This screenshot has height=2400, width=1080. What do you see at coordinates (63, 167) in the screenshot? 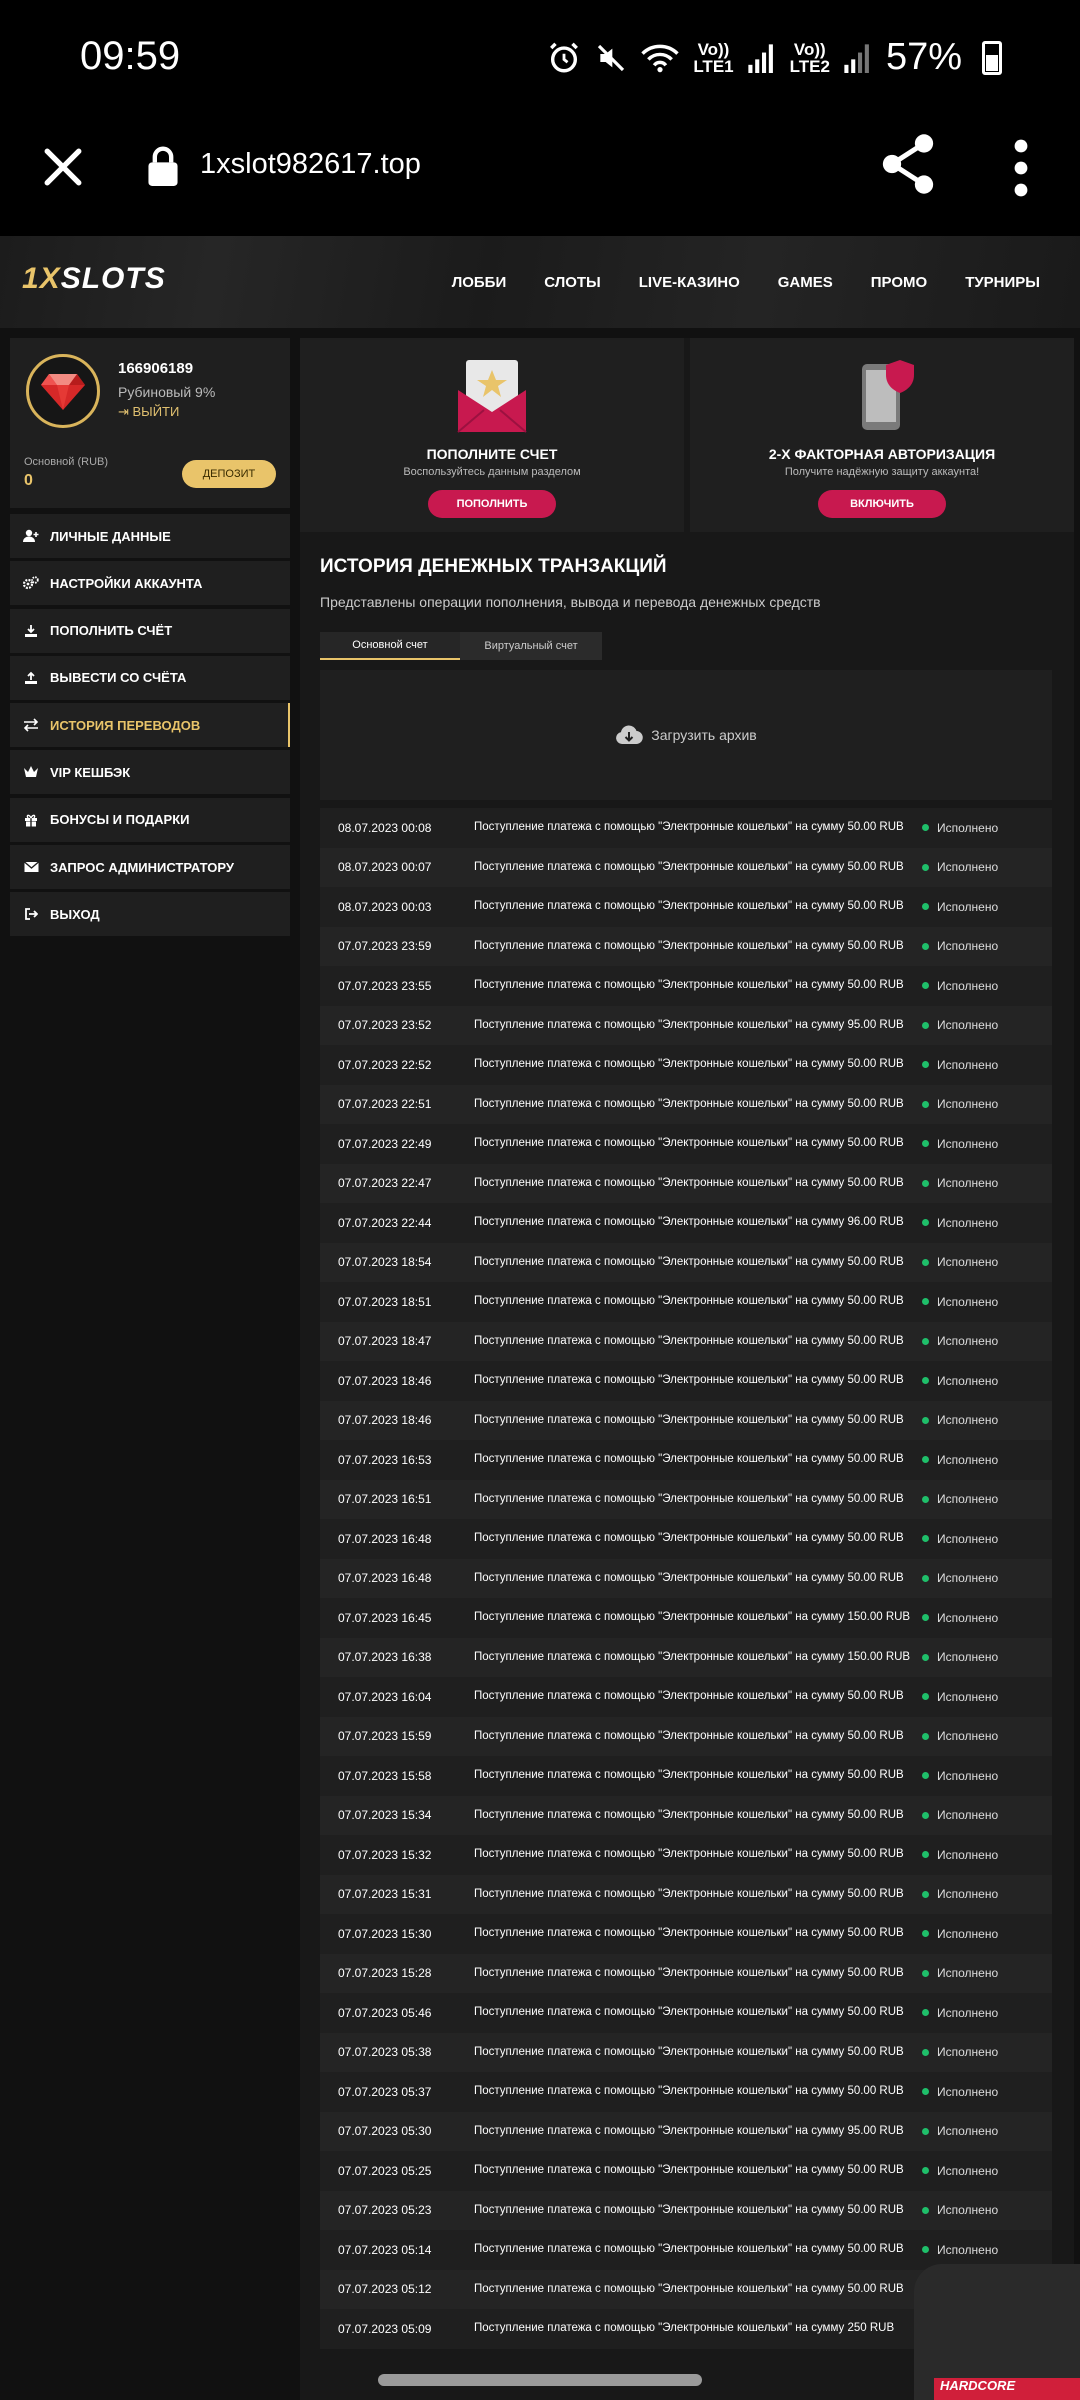
I see `close-icon` at bounding box center [63, 167].